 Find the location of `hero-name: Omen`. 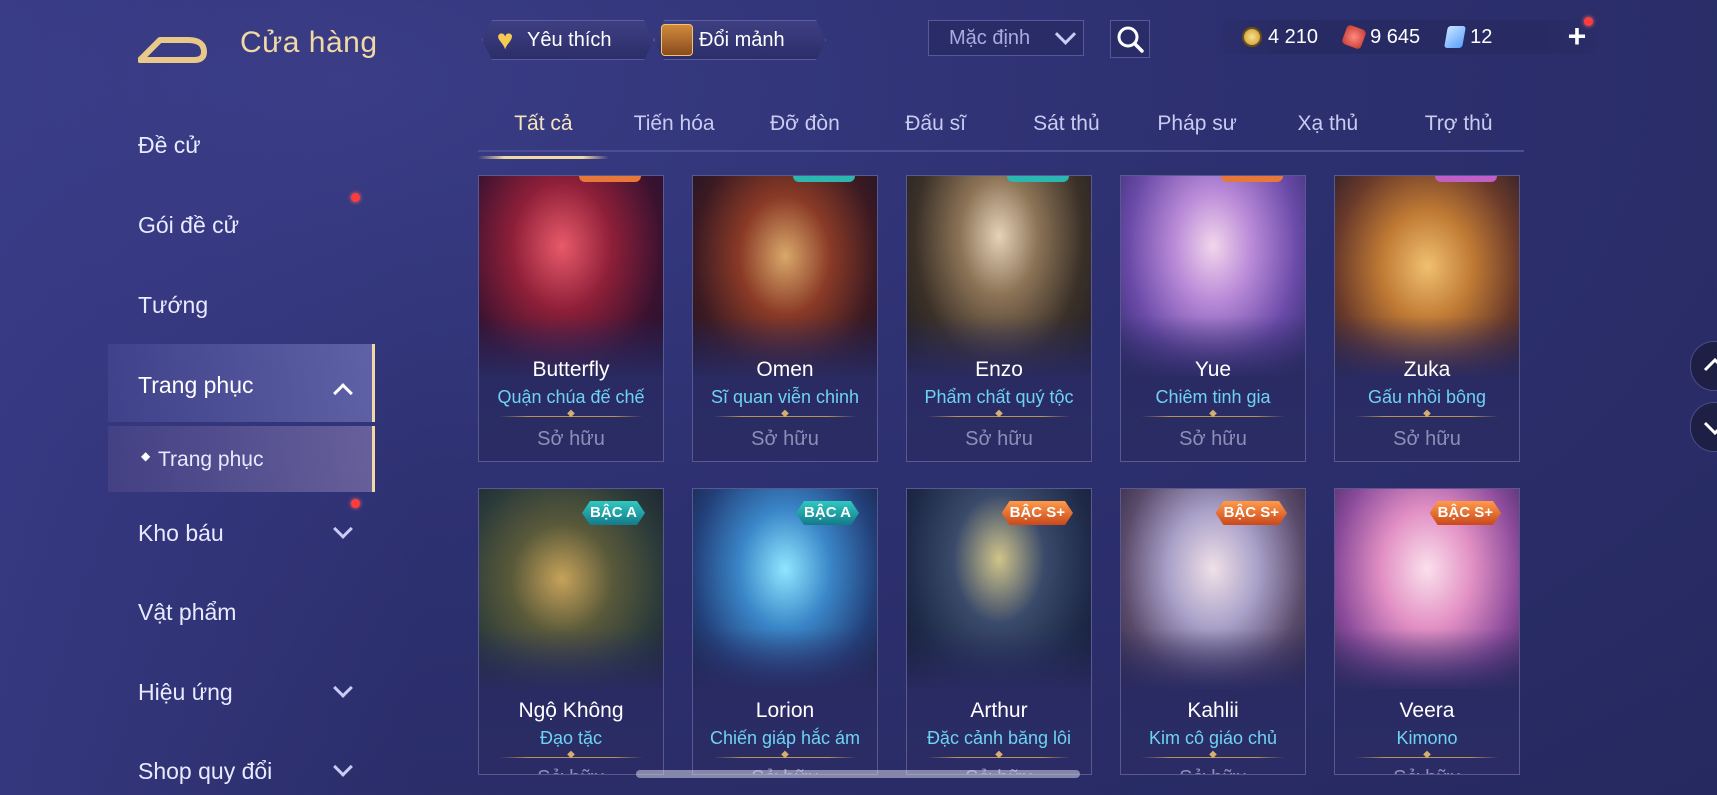

hero-name: Omen is located at coordinates (785, 369).